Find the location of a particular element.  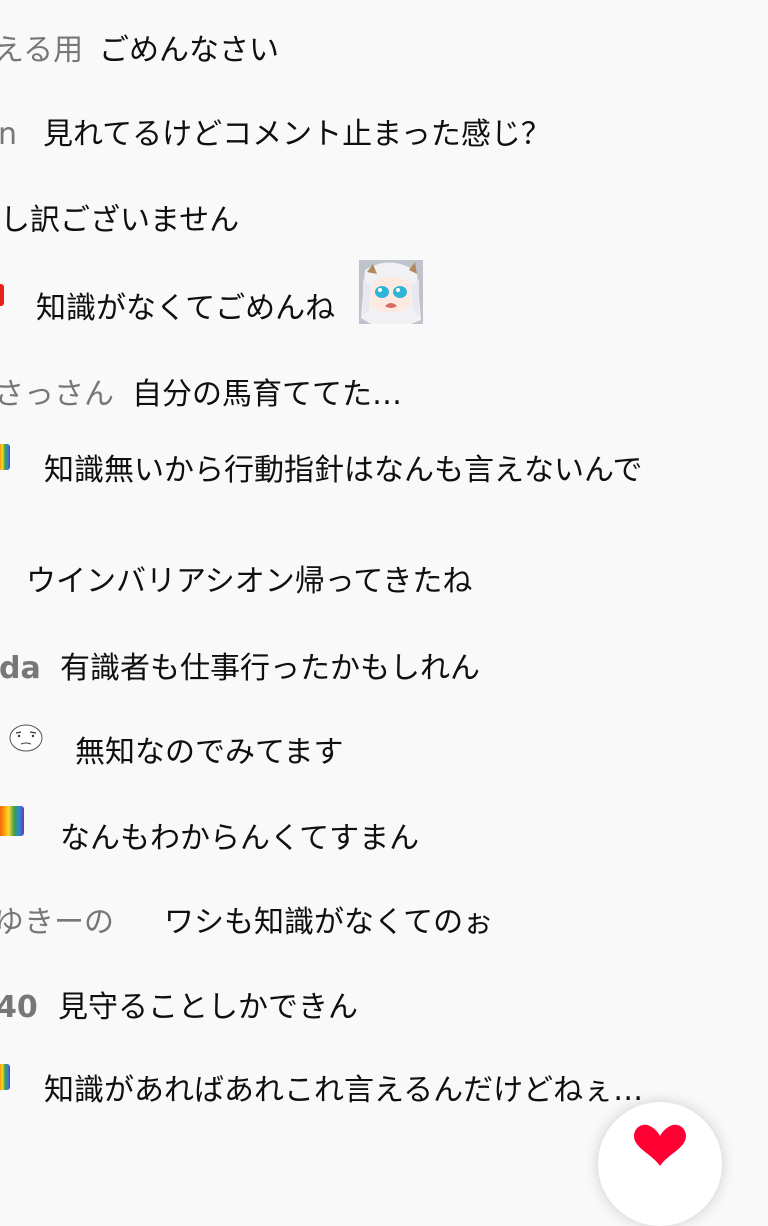

chat-message: 知識無いから行動指針はなんも言えないんで is located at coordinates (384, 466).